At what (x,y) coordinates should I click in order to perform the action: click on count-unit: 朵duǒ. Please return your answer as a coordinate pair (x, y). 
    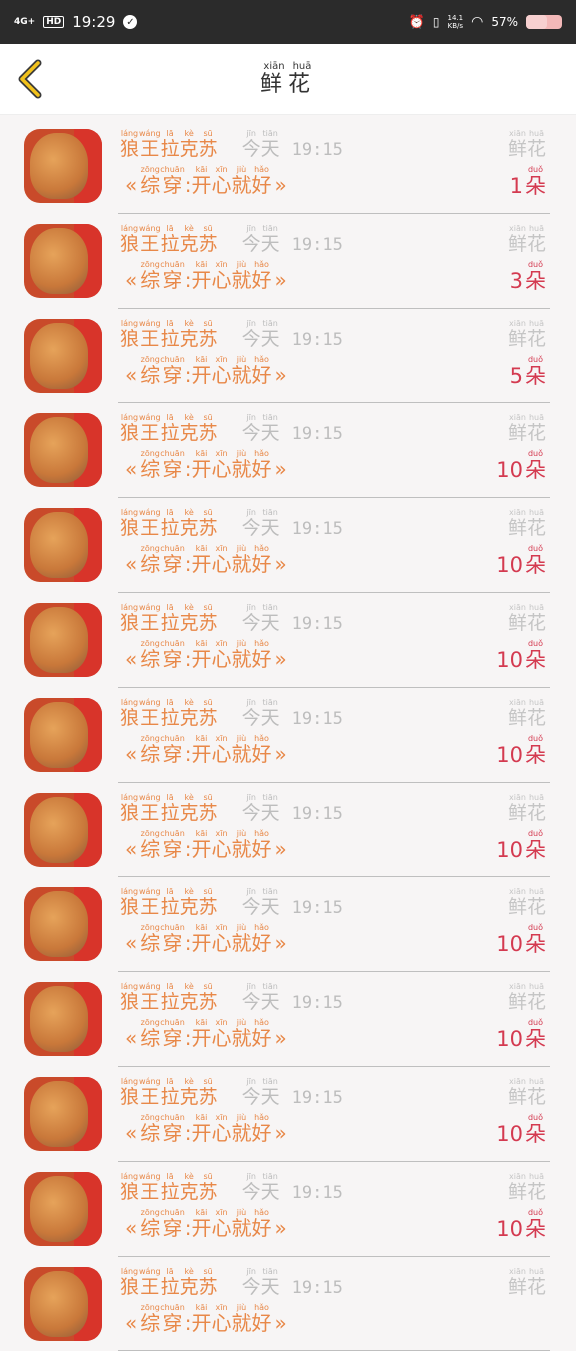
    Looking at the image, I should click on (535, 561).